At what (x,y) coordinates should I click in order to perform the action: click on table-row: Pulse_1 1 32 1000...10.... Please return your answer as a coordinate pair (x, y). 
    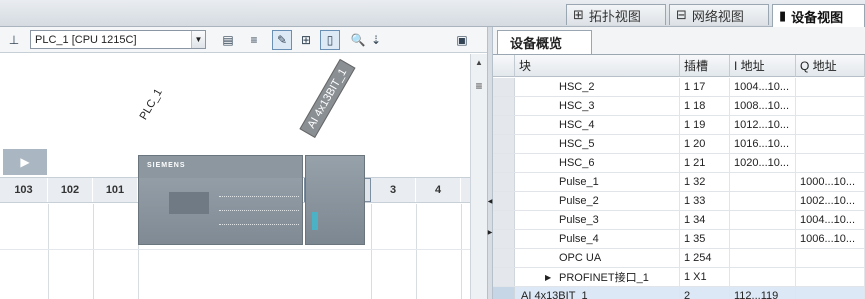
    Looking at the image, I should click on (679, 182).